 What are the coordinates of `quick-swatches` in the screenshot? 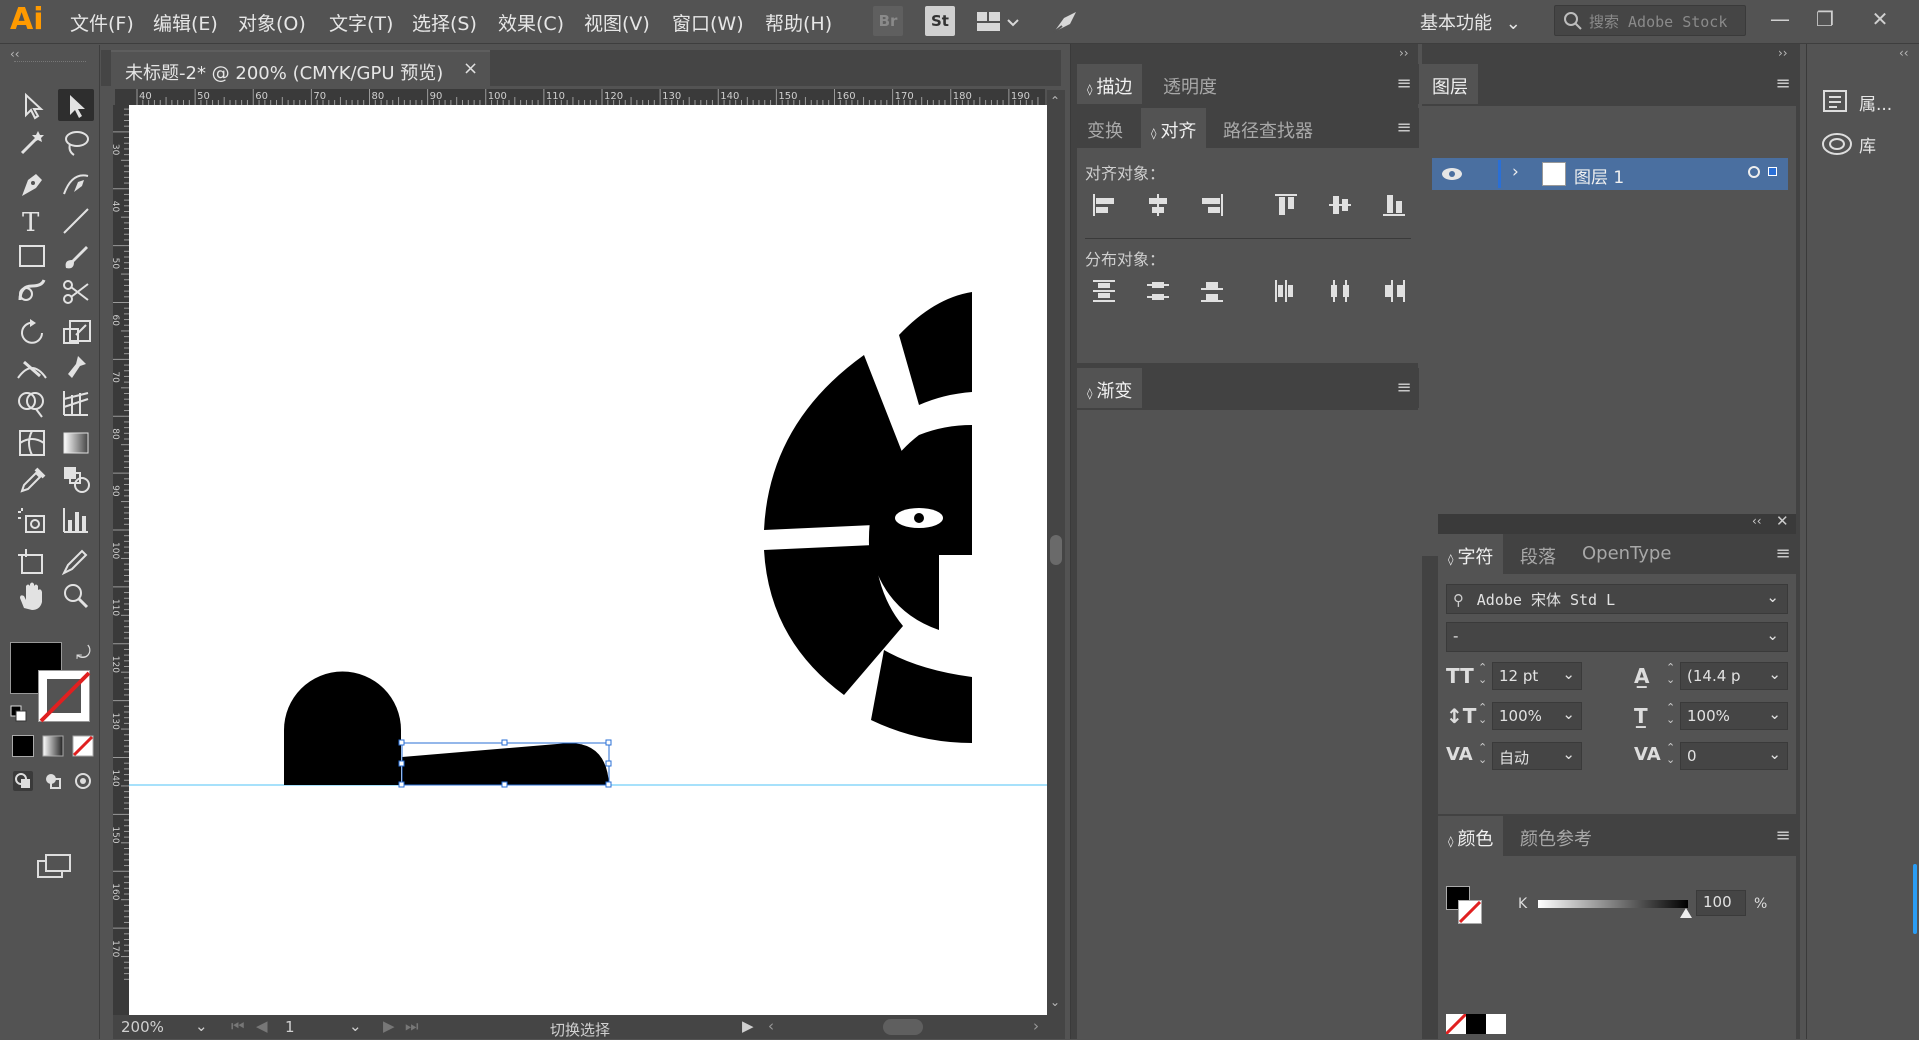 It's located at (1477, 1024).